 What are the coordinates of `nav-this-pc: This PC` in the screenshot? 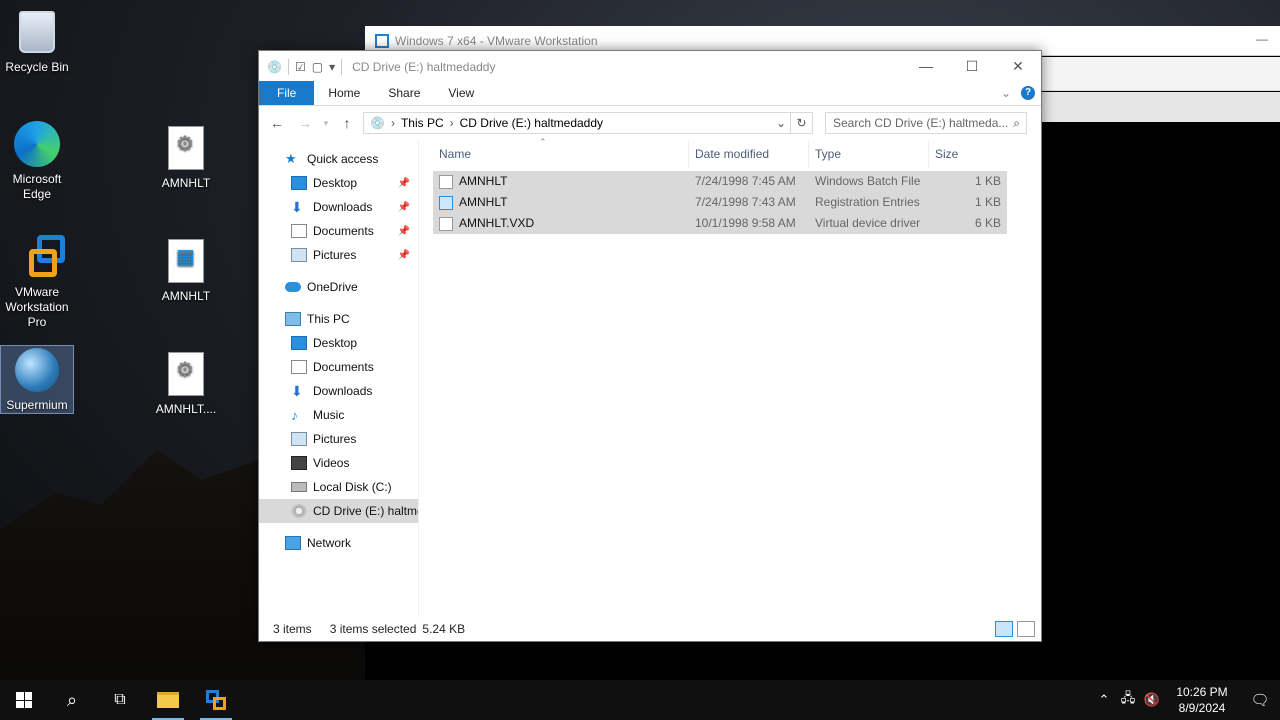 It's located at (338, 319).